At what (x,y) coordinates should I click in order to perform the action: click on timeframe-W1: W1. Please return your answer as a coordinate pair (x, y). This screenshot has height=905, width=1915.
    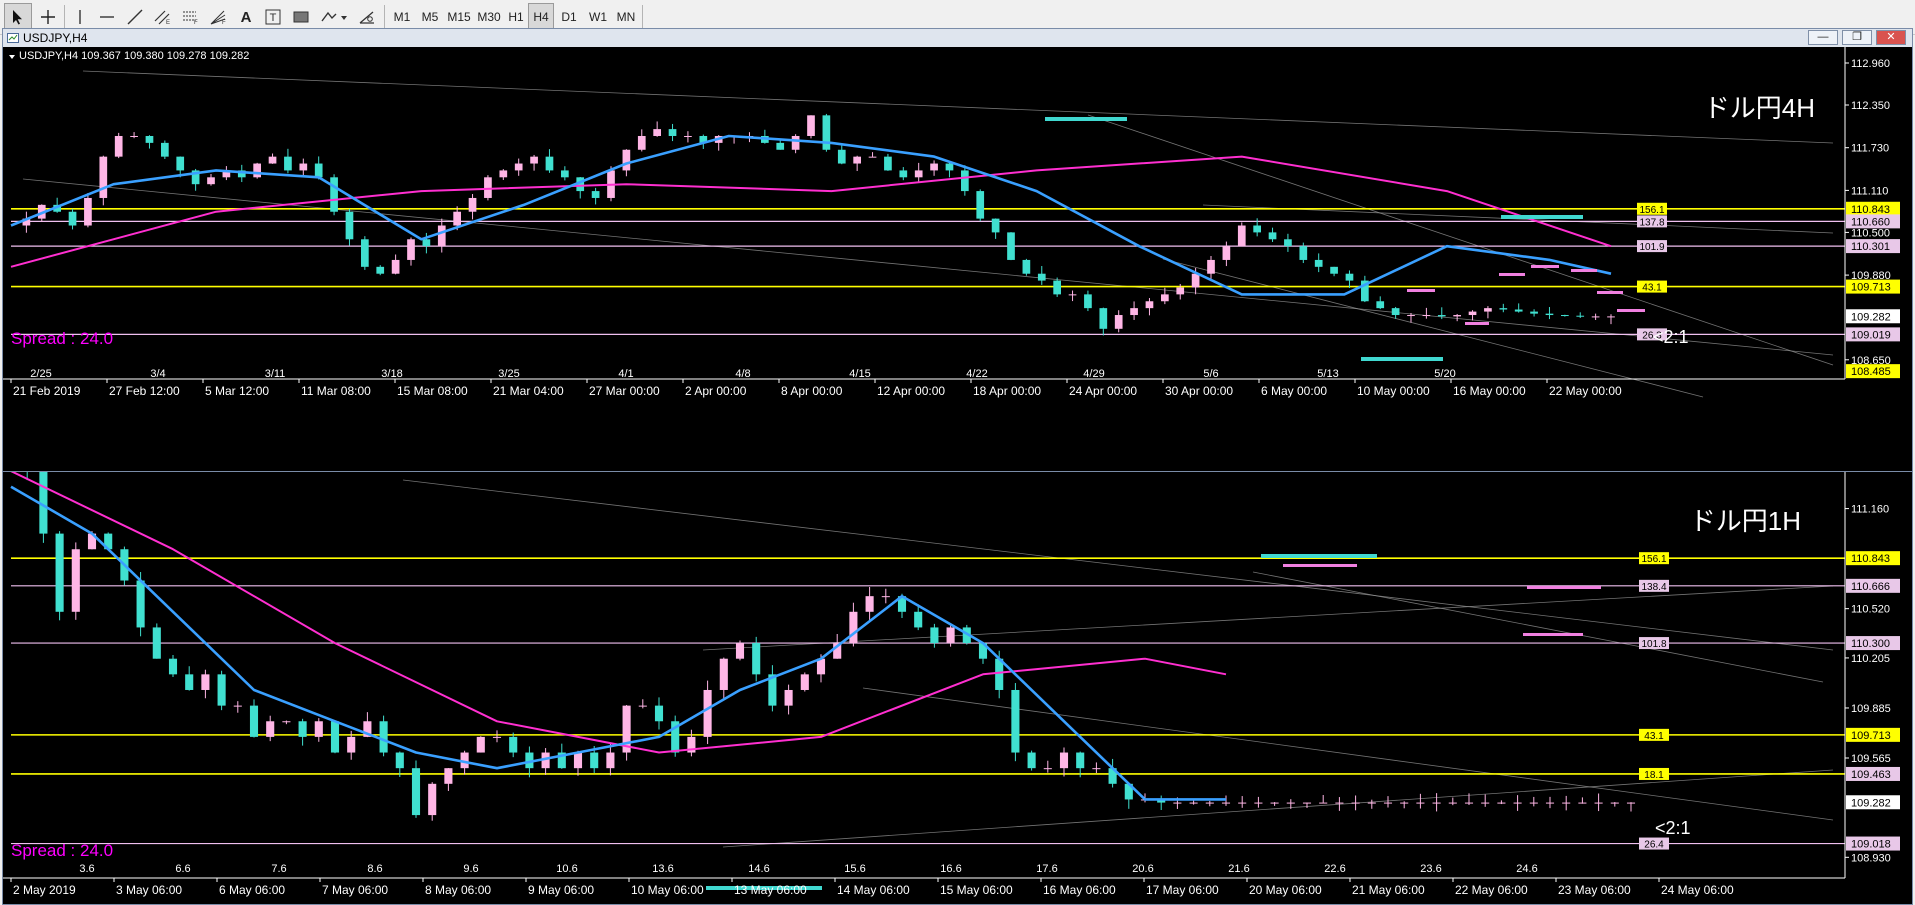
    Looking at the image, I should click on (598, 17).